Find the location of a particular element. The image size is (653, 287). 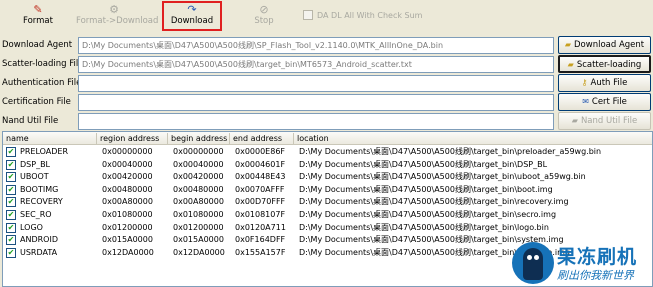

cell-end: 0x155A157F is located at coordinates (260, 252).